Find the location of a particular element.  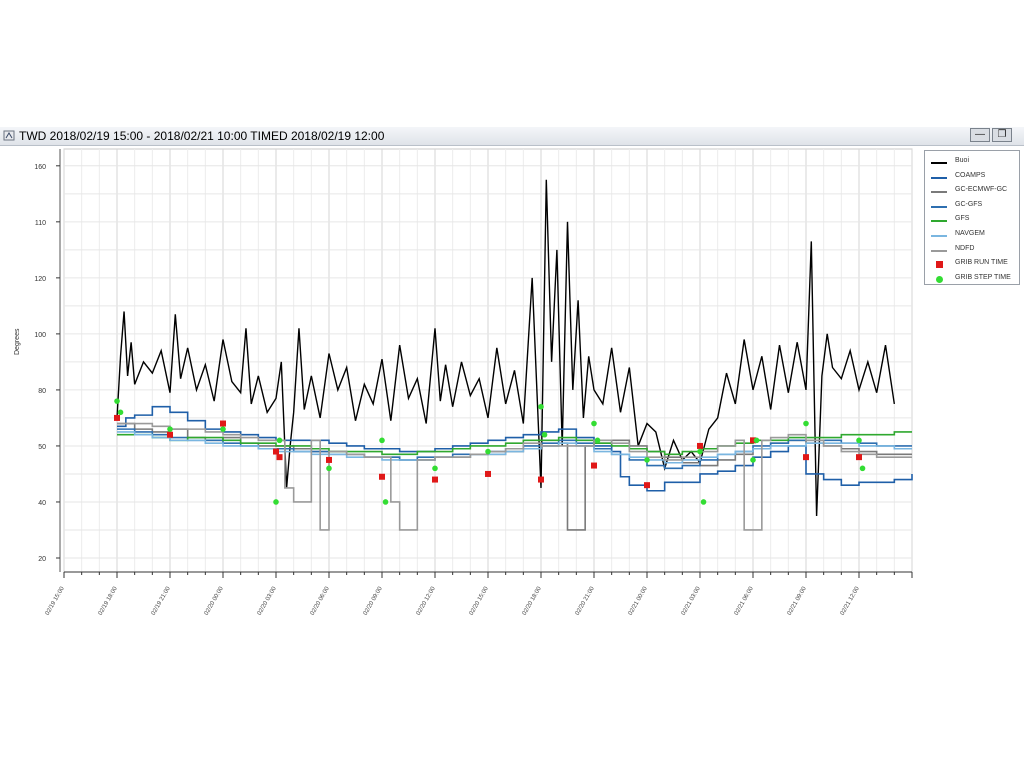

y-axis-label: Degrees is located at coordinates (17, 341).